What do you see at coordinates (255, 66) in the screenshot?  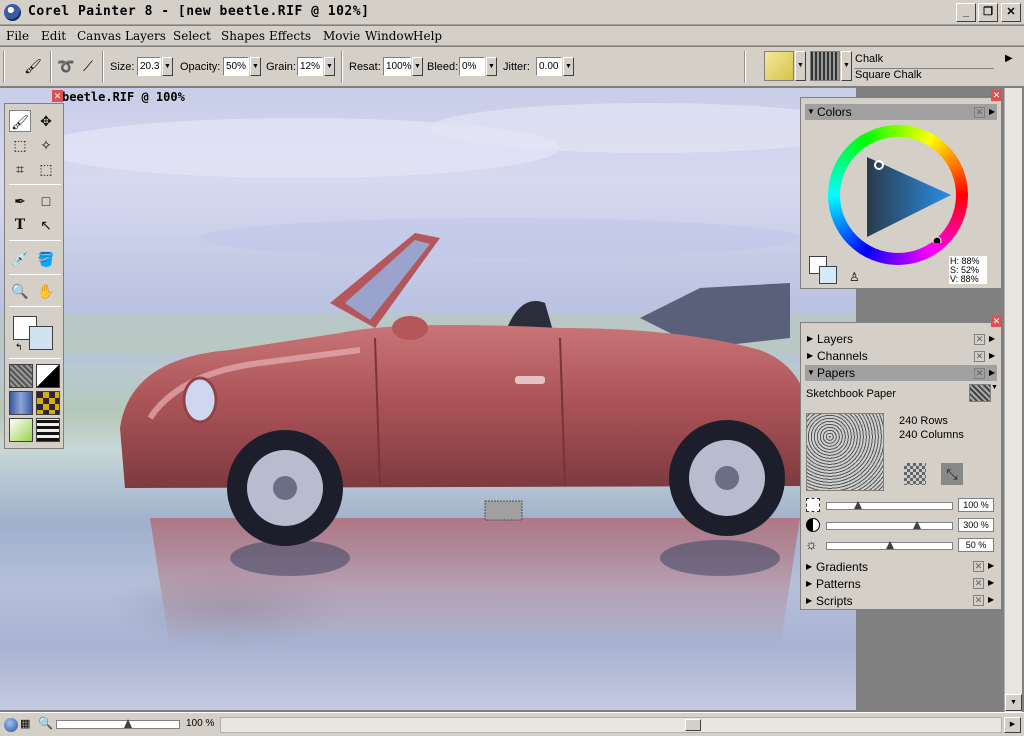 I see `opacity-dropdown: ▼` at bounding box center [255, 66].